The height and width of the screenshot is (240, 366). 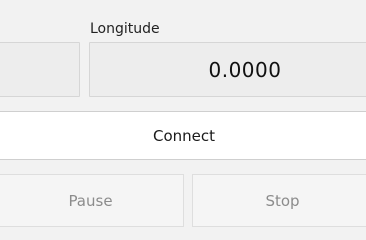 I want to click on latitude-field, so click(x=40, y=69).